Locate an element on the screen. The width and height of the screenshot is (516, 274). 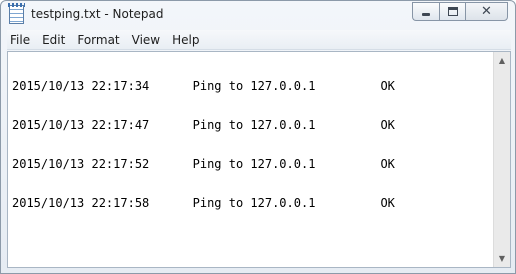
text-line: 2015/10/13 22:17:34 Ping to 127.0.0.1 OK is located at coordinates (203, 86).